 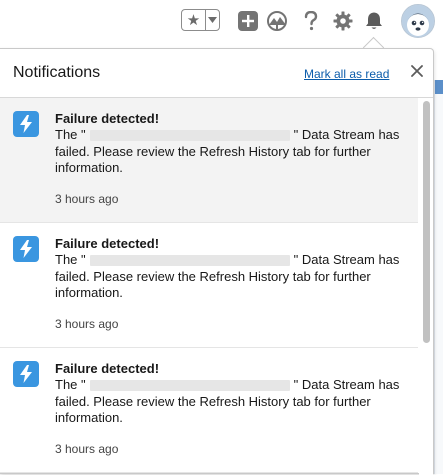 What do you see at coordinates (426, 222) in the screenshot?
I see `scrollbar-thumb` at bounding box center [426, 222].